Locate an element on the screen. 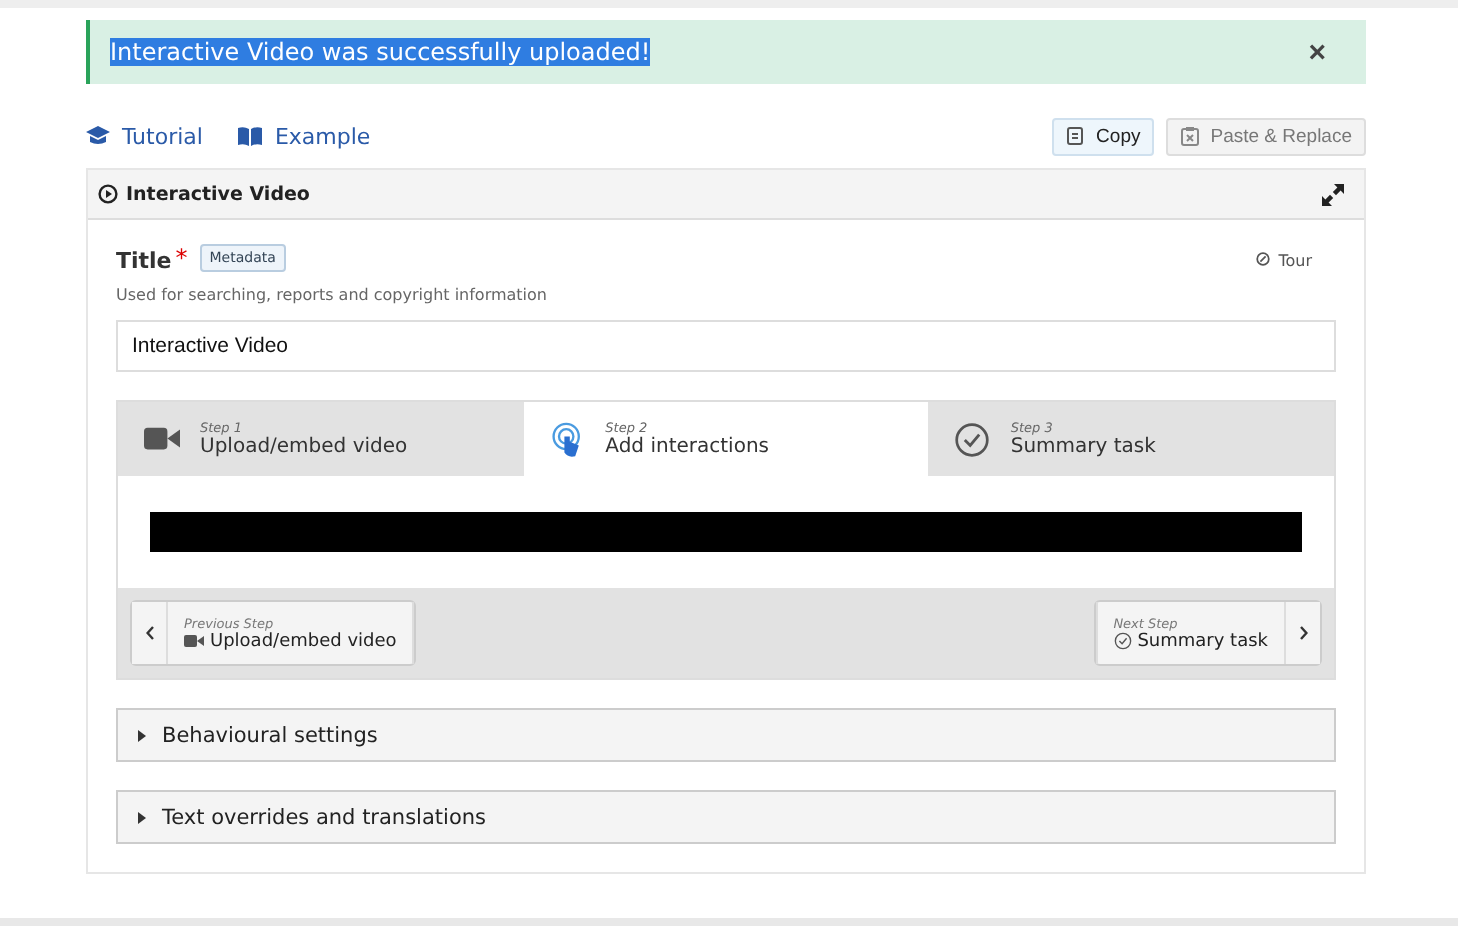 This screenshot has height=926, width=1458. section-label: Text overrides and translations is located at coordinates (324, 817).